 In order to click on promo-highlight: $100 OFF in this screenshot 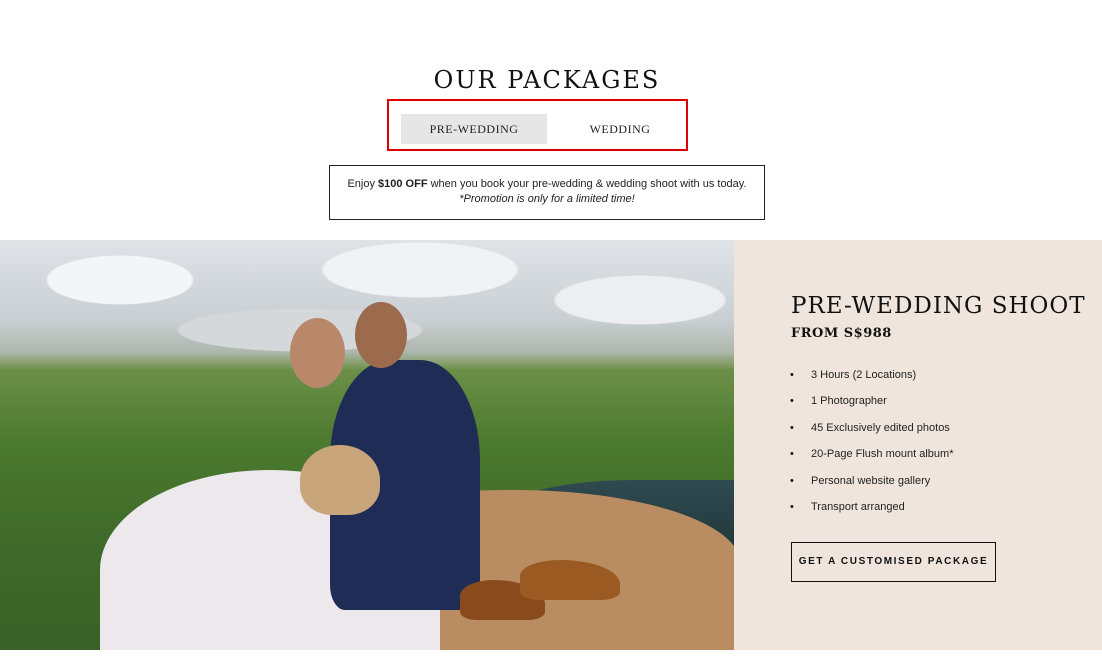, I will do `click(403, 184)`.